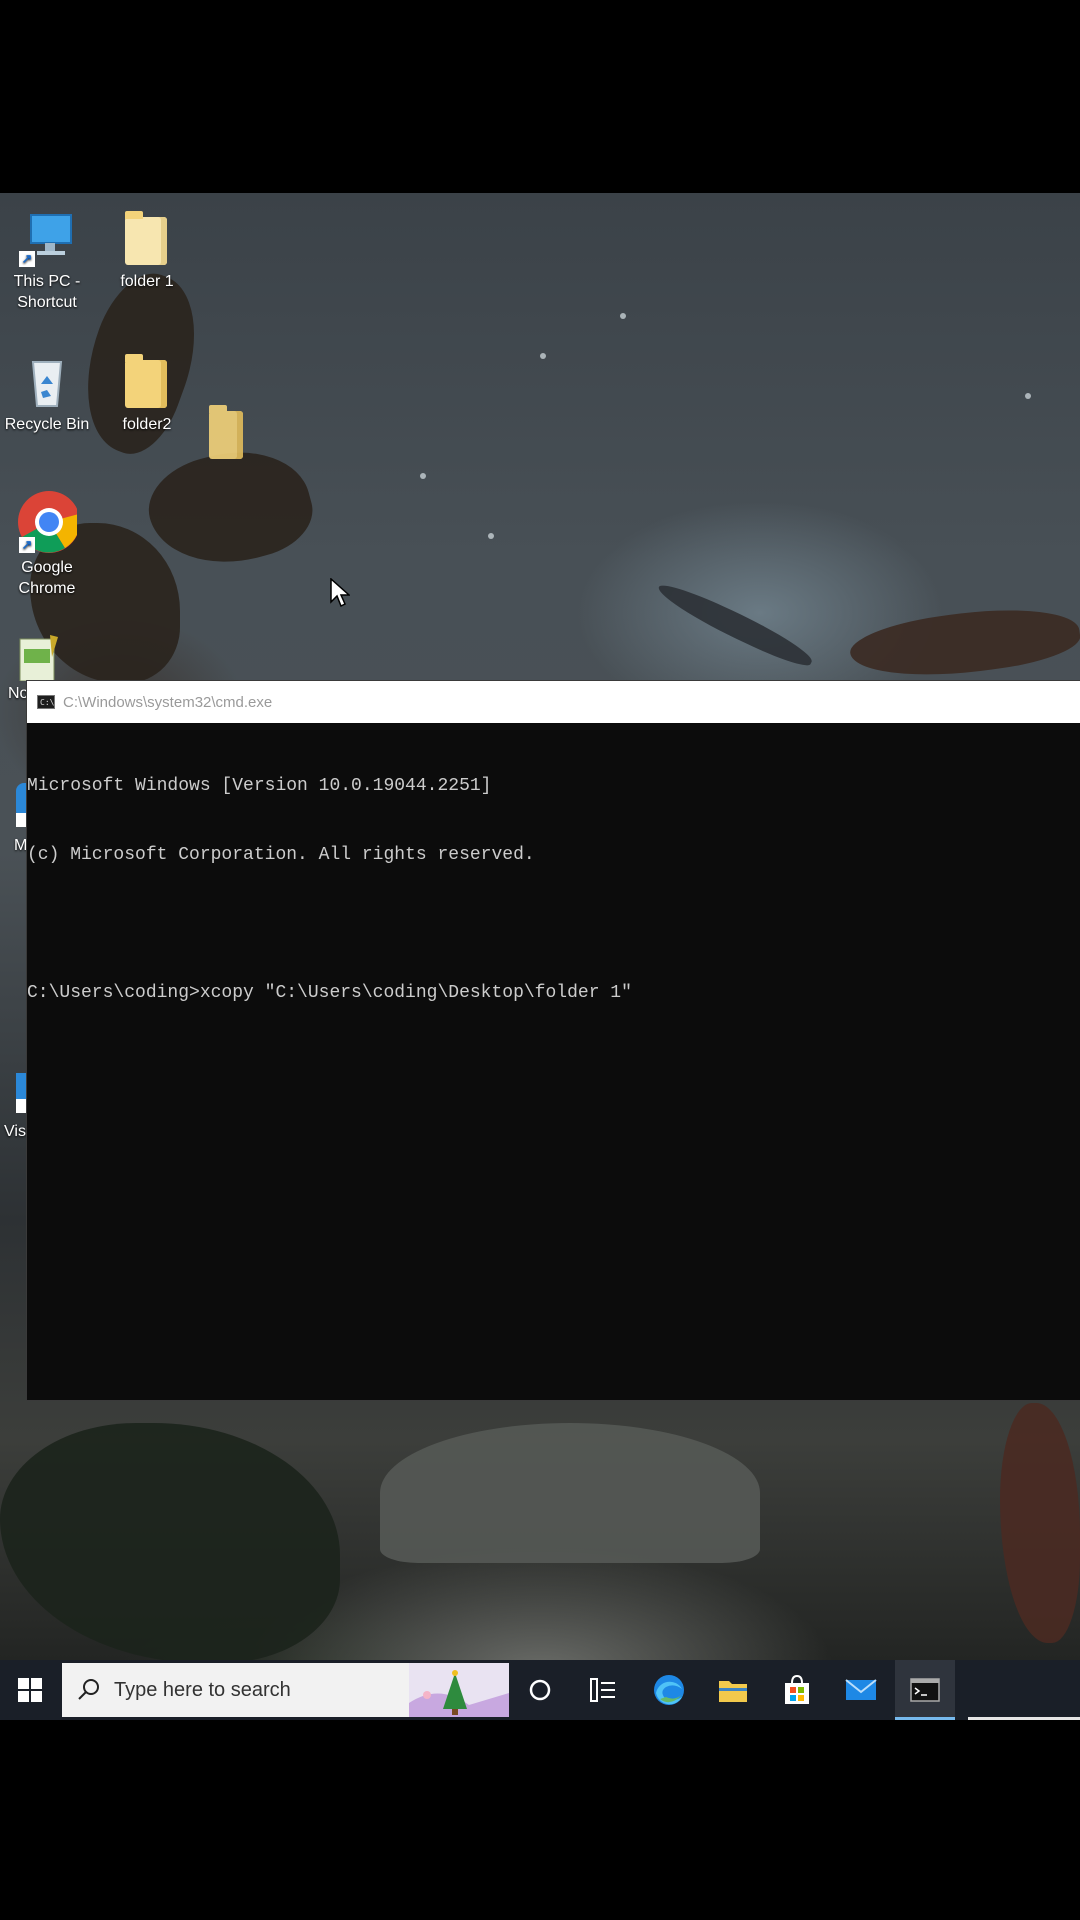 The height and width of the screenshot is (1920, 1080). I want to click on start-icon, so click(30, 1690).